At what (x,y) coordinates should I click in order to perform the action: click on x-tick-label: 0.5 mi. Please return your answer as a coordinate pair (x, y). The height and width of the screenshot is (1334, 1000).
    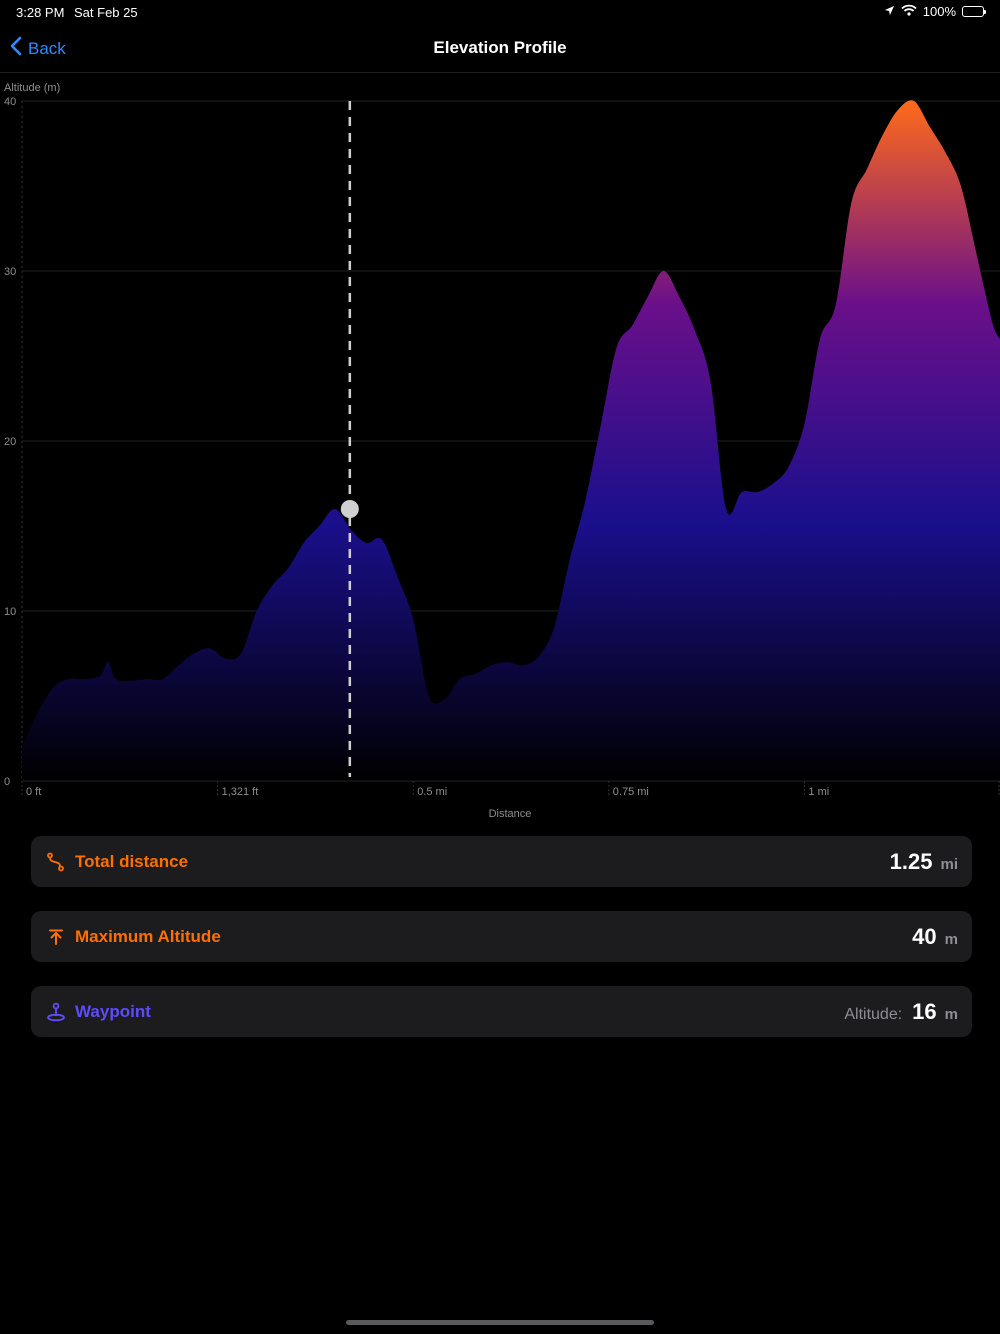
    Looking at the image, I should click on (432, 792).